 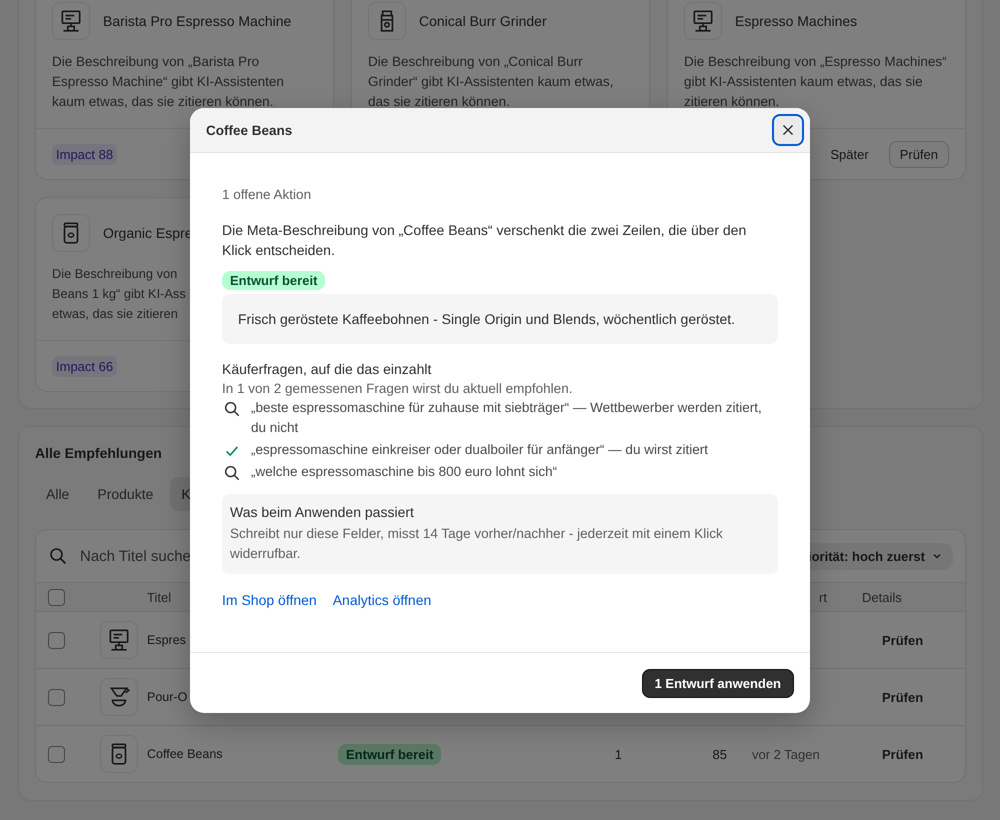 I want to click on filter-tab: Alle, so click(x=57, y=494).